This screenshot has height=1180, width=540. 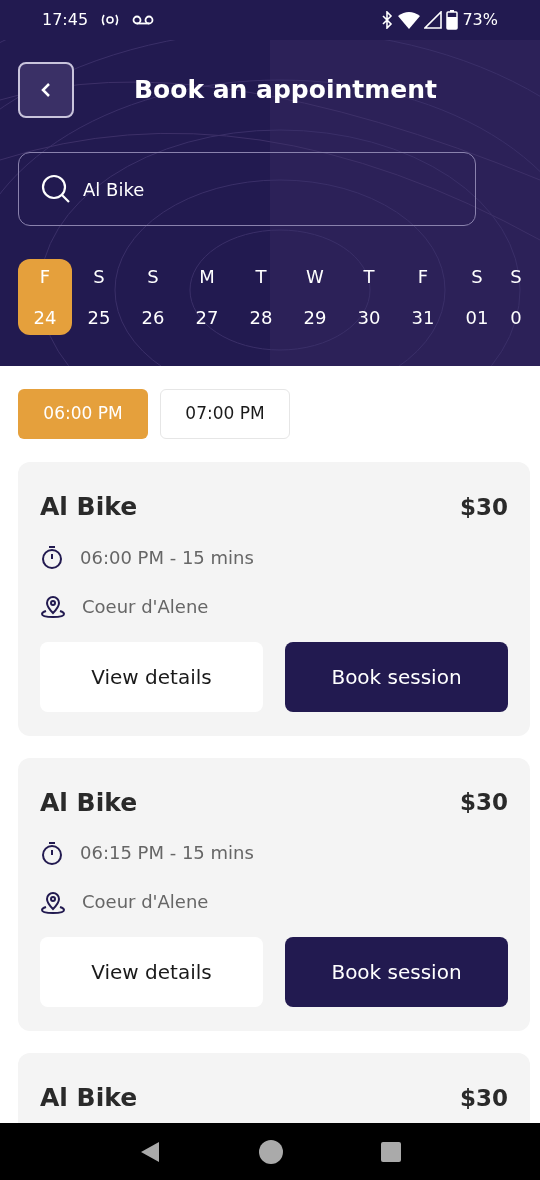 What do you see at coordinates (423, 297) in the screenshot?
I see `day-chip: F 31` at bounding box center [423, 297].